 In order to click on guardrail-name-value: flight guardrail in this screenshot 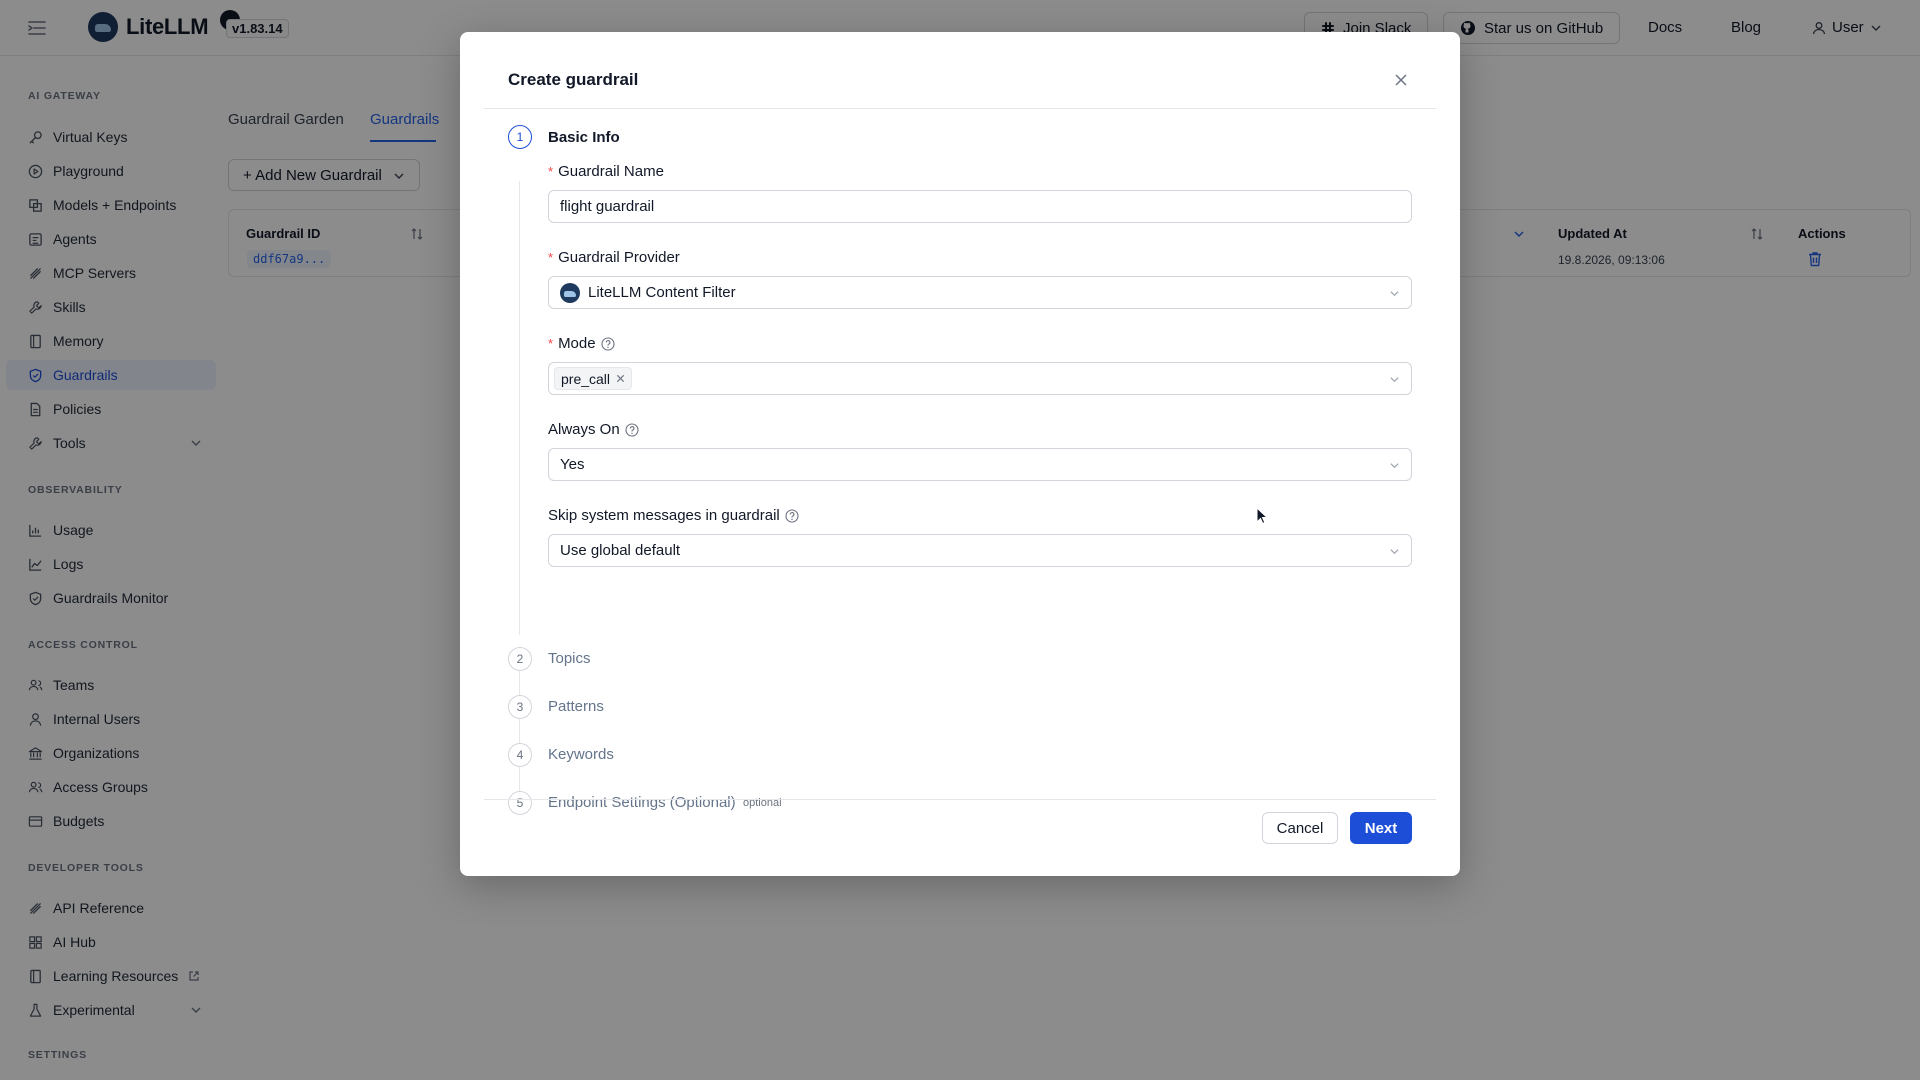, I will do `click(607, 206)`.